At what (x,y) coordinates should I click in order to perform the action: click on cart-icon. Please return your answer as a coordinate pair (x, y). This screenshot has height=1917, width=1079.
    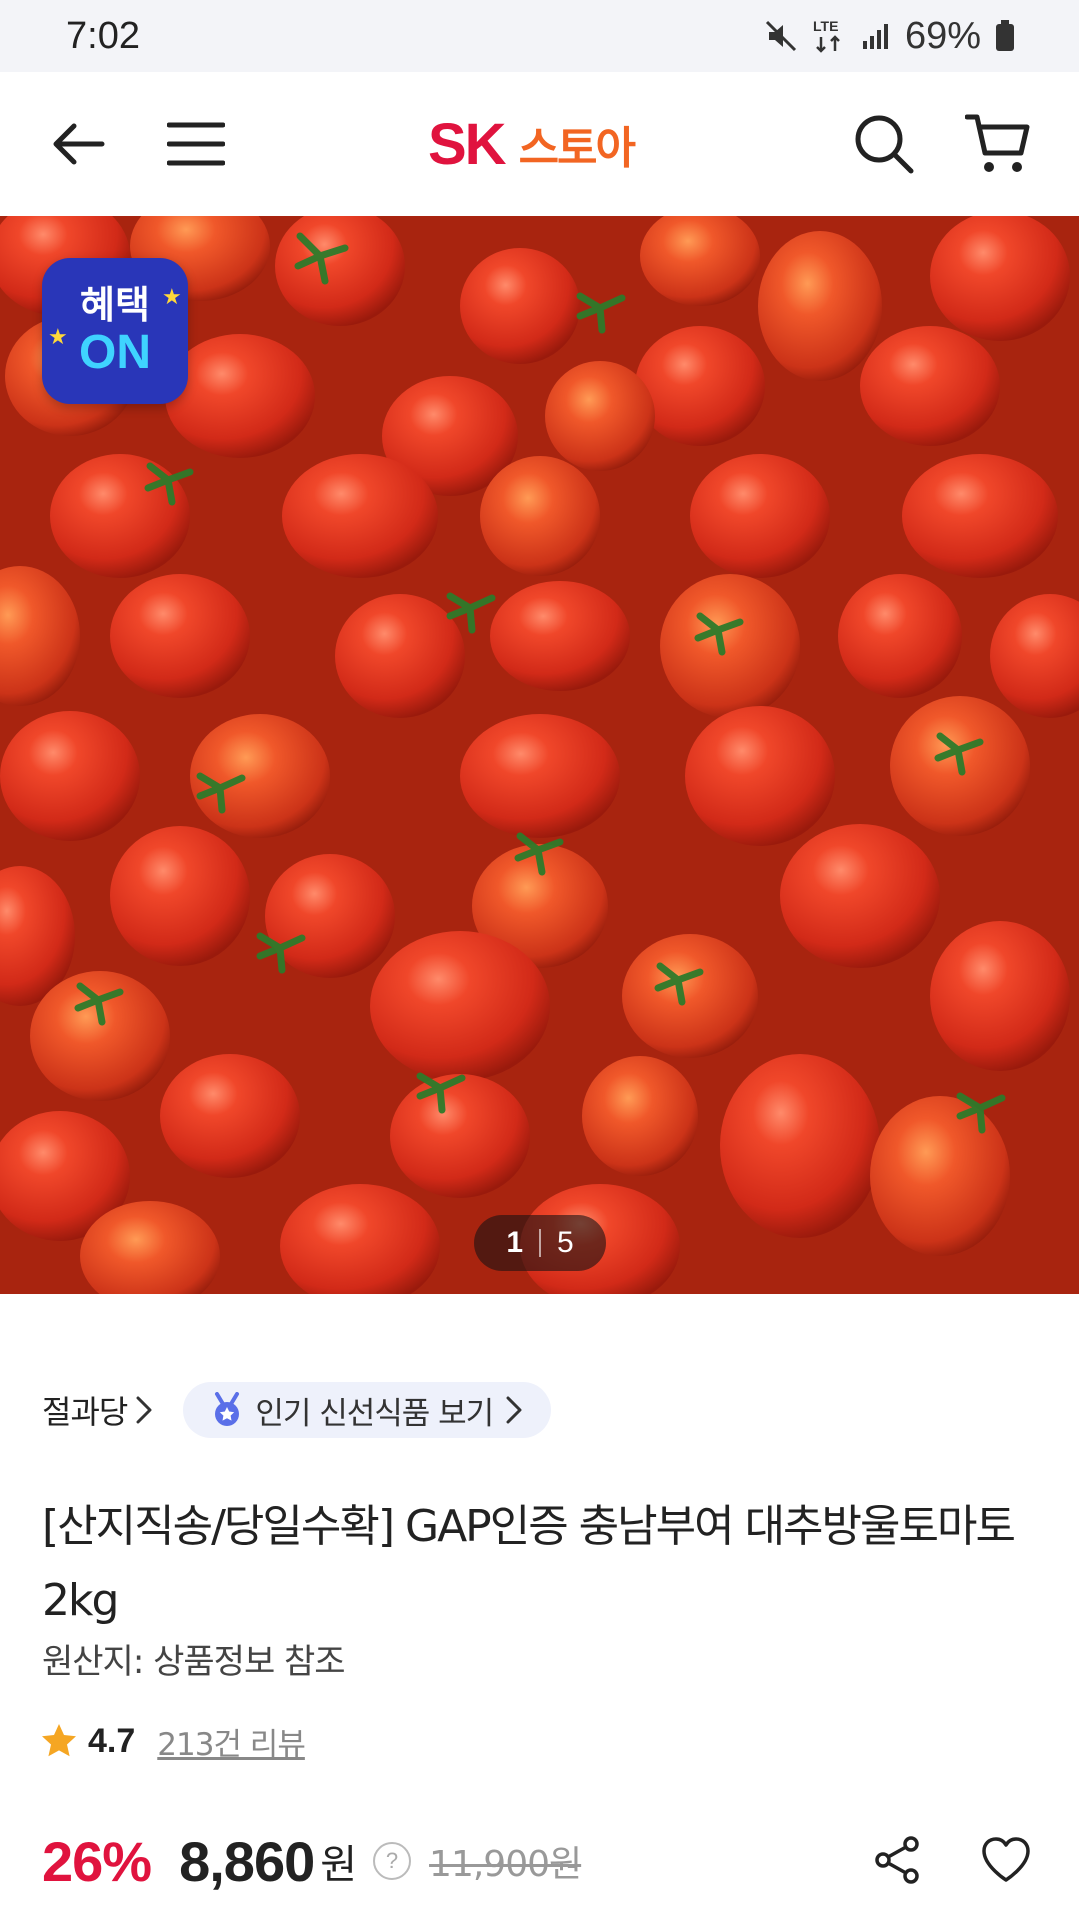
    Looking at the image, I should click on (998, 144).